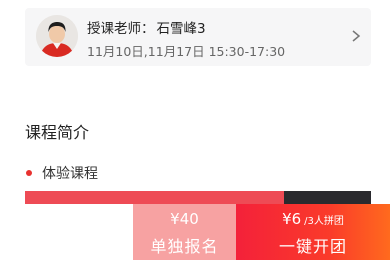 This screenshot has width=390, height=260. What do you see at coordinates (312, 246) in the screenshot?
I see `start-group-label: 一键开团` at bounding box center [312, 246].